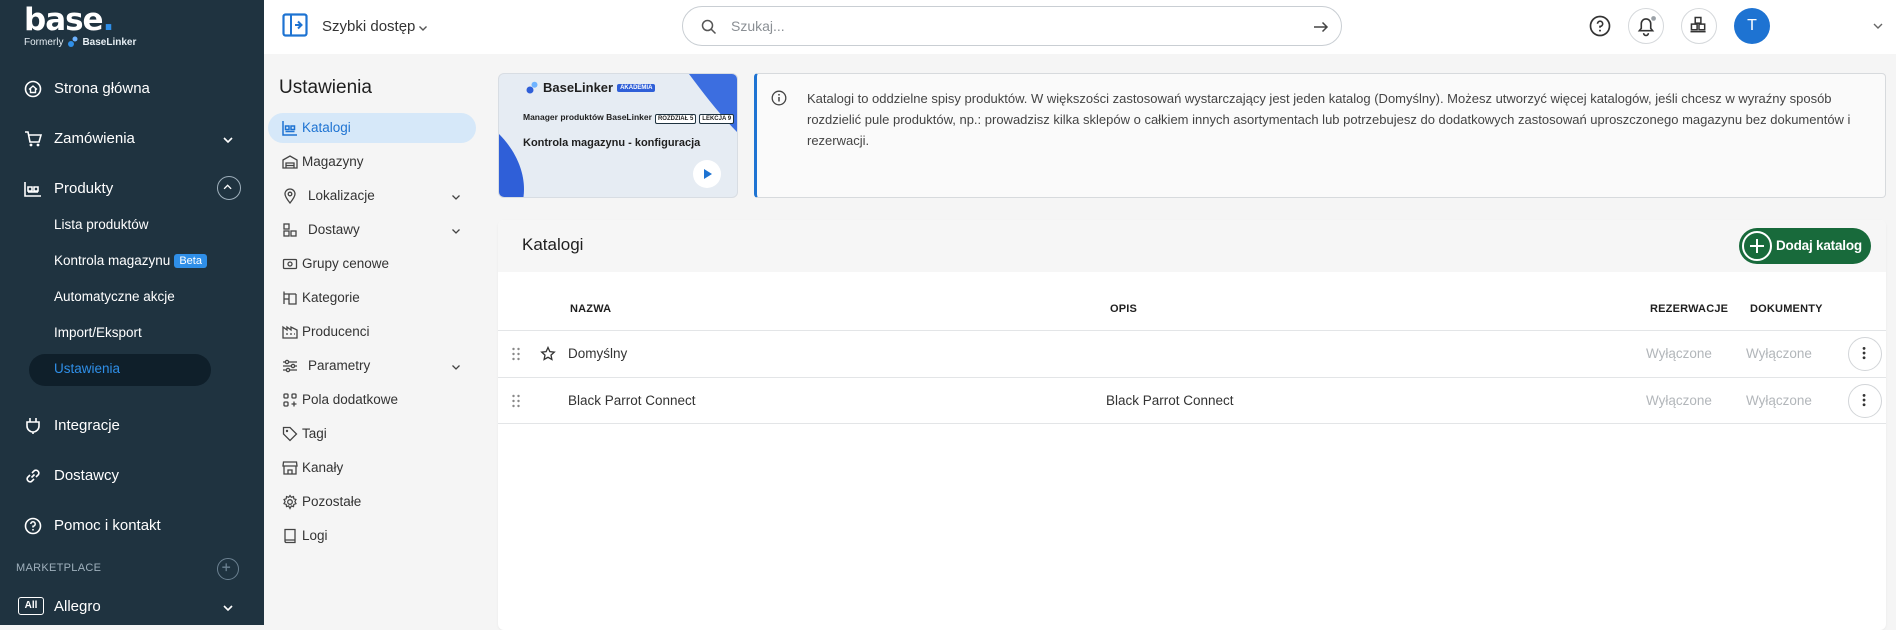 The image size is (1896, 630). What do you see at coordinates (132, 88) in the screenshot?
I see `sidebar-item-home: Strona główna` at bounding box center [132, 88].